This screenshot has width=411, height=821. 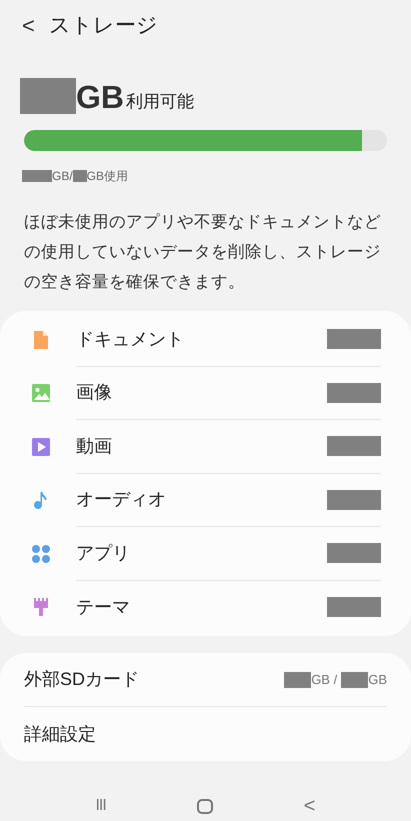 I want to click on total-unit: GB使用, so click(x=107, y=176).